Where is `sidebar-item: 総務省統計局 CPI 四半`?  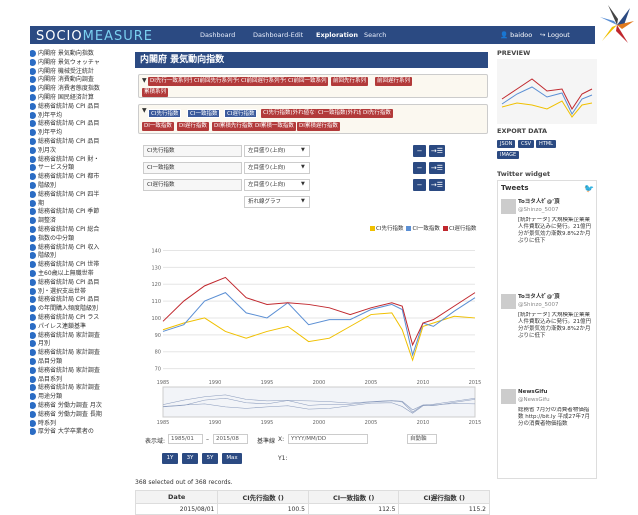 sidebar-item: 総務省統計局 CPI 四半 is located at coordinates (80, 194).